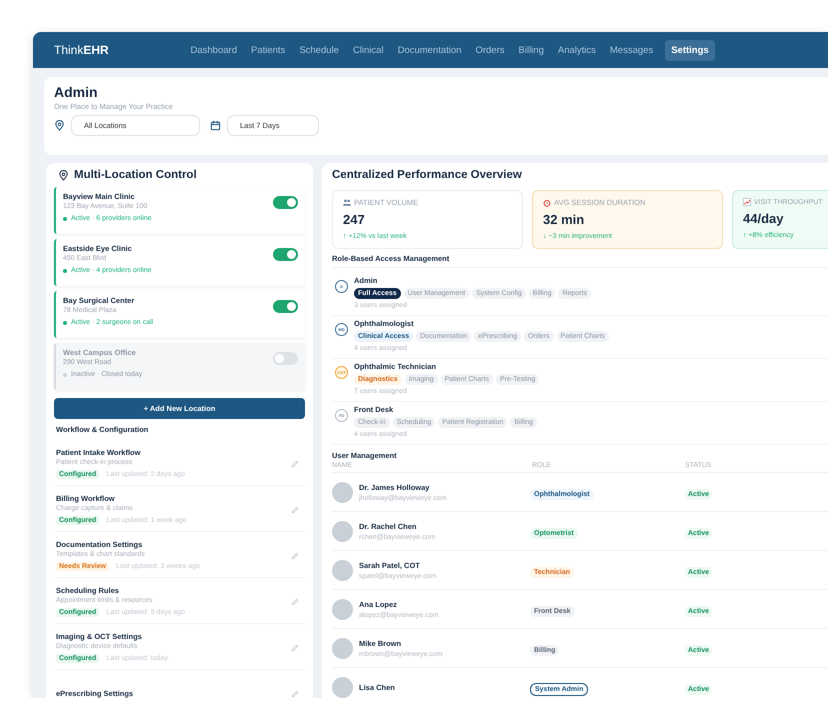  What do you see at coordinates (347, 202) in the screenshot?
I see `people-icon` at bounding box center [347, 202].